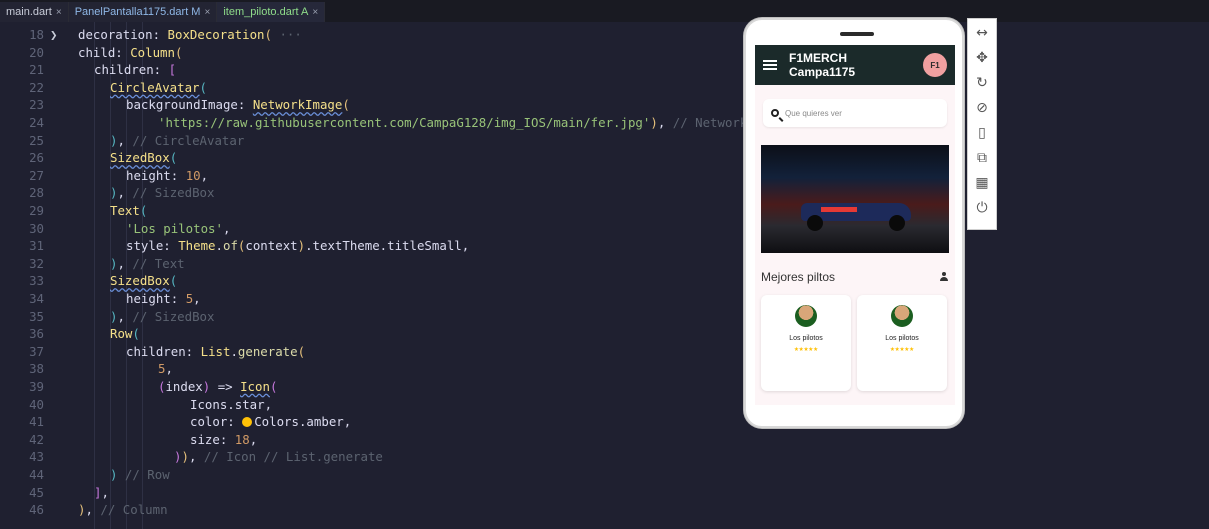 The height and width of the screenshot is (529, 1209). Describe the element at coordinates (982, 133) in the screenshot. I see `device-icon: ▯` at that location.